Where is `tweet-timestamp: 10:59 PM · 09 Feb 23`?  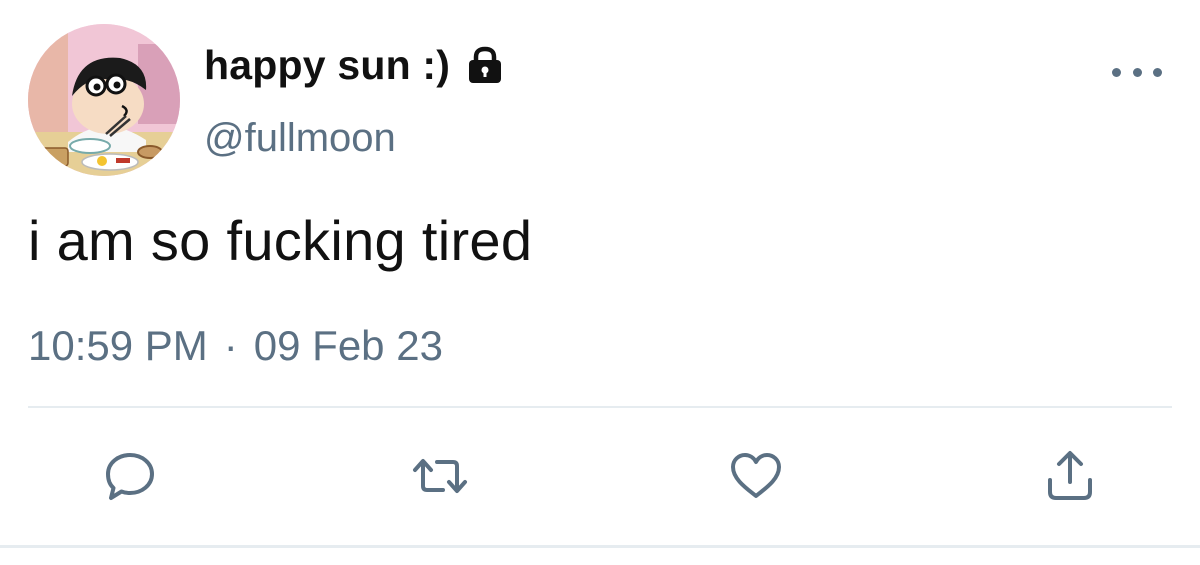 tweet-timestamp: 10:59 PM · 09 Feb 23 is located at coordinates (235, 346).